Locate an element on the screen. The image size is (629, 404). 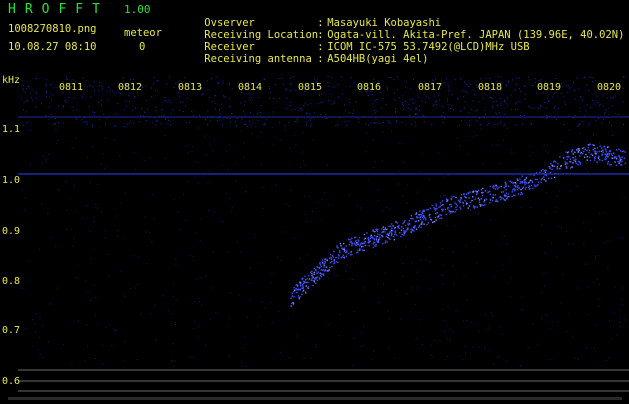
meteor-count: 0 is located at coordinates (142, 47).